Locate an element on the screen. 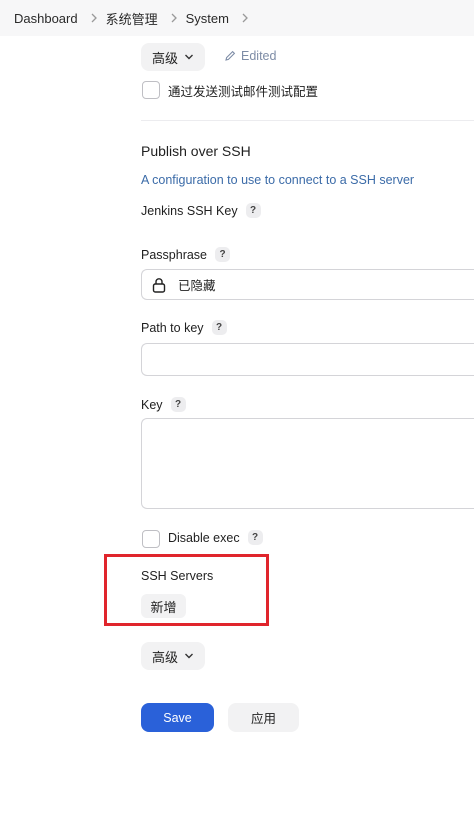  disable-exec-label: Disable exec is located at coordinates (204, 537).